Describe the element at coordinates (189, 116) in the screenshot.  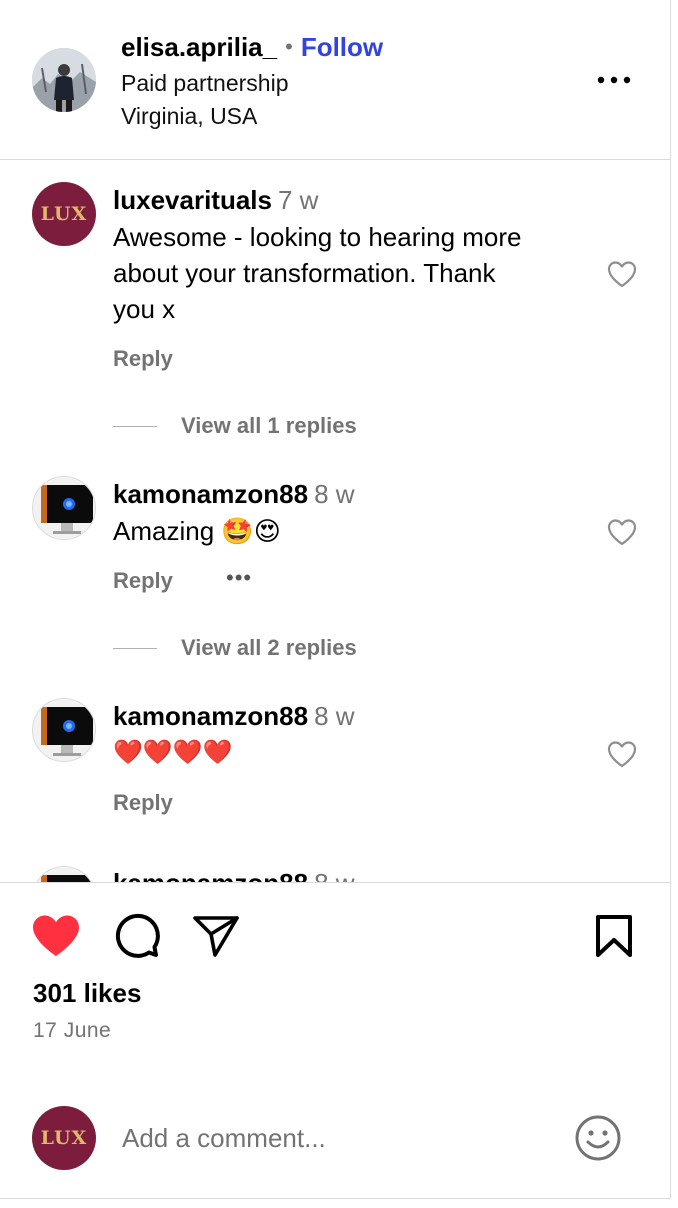
I see `location-label: Virginia, USA` at that location.